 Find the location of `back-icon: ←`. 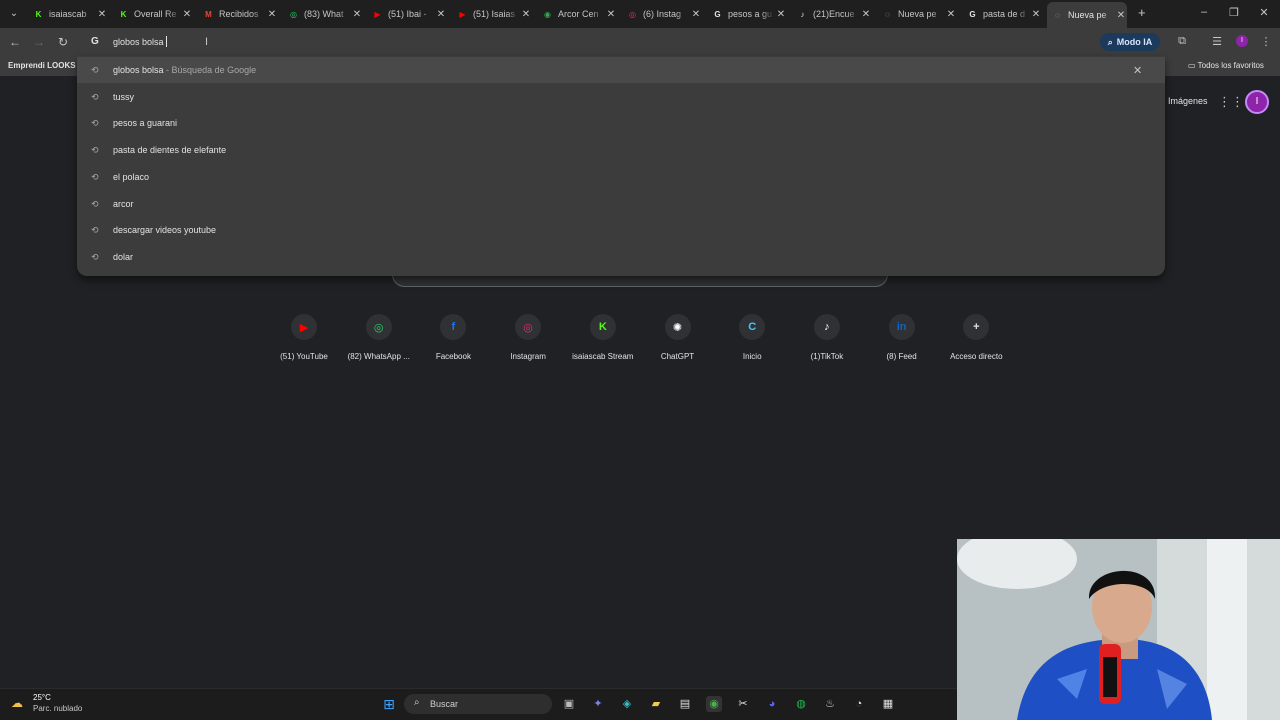

back-icon: ← is located at coordinates (15, 42).